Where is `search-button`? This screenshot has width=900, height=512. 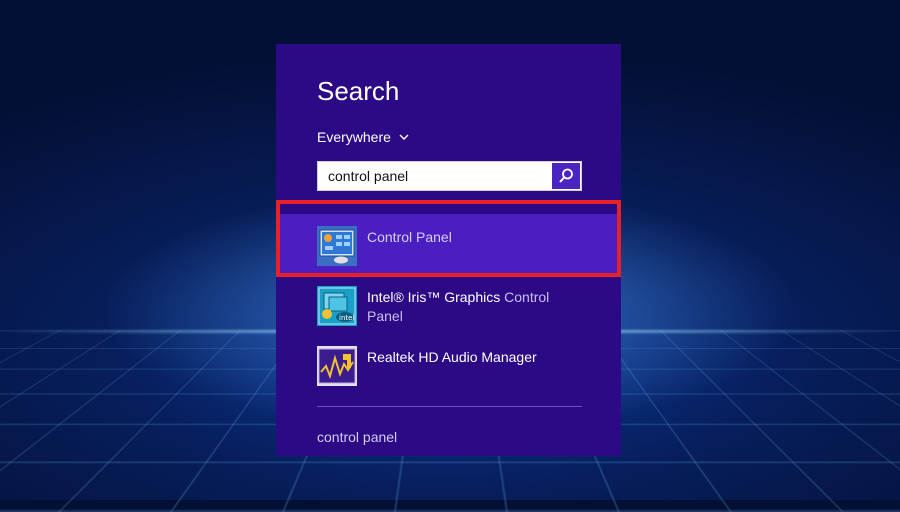
search-button is located at coordinates (566, 176).